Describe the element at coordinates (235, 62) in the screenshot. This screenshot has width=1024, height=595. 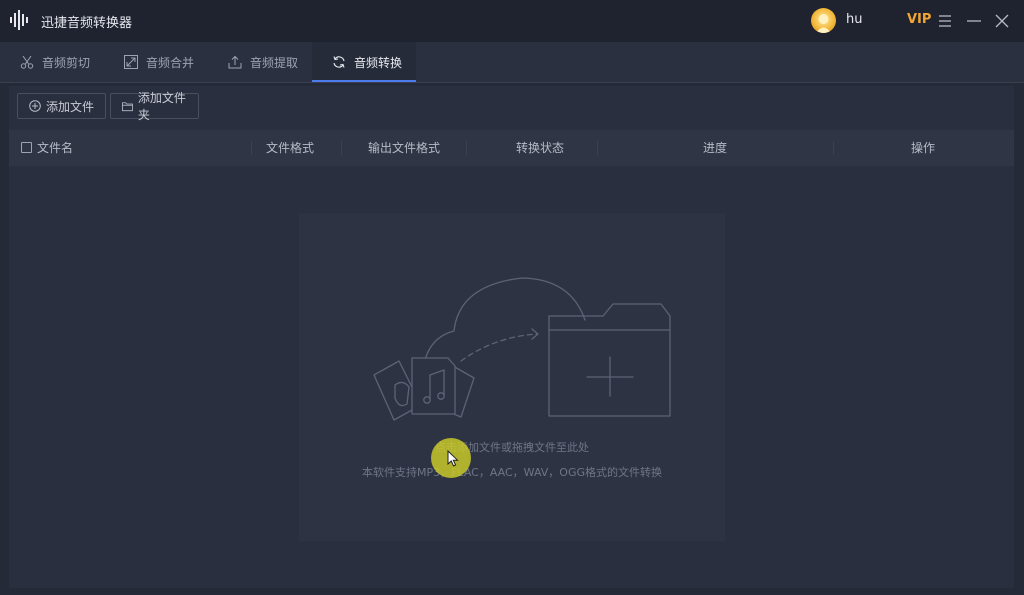
I see `upload-icon` at that location.